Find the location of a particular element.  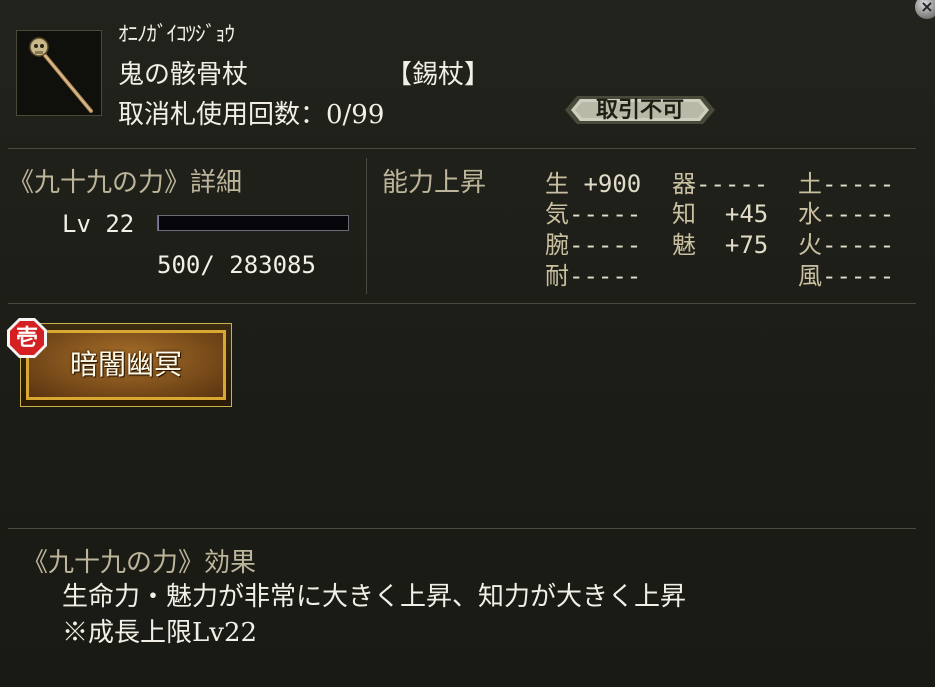

item-kana: ｵﾆﾉｶﾞｲｺﾂｼﾞｮｳ is located at coordinates (176, 34).